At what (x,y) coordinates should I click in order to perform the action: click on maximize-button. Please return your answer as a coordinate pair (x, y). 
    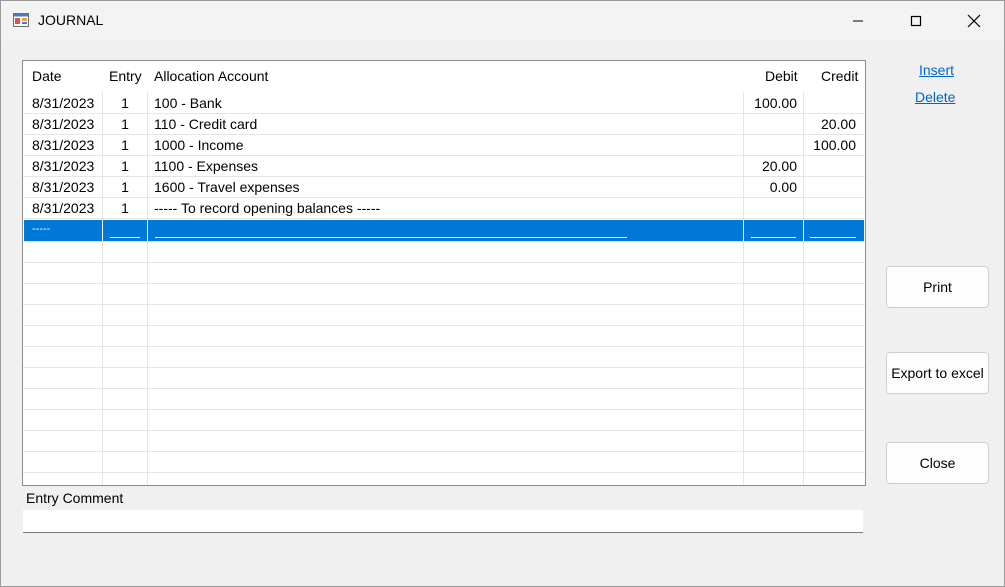
    Looking at the image, I should click on (916, 21).